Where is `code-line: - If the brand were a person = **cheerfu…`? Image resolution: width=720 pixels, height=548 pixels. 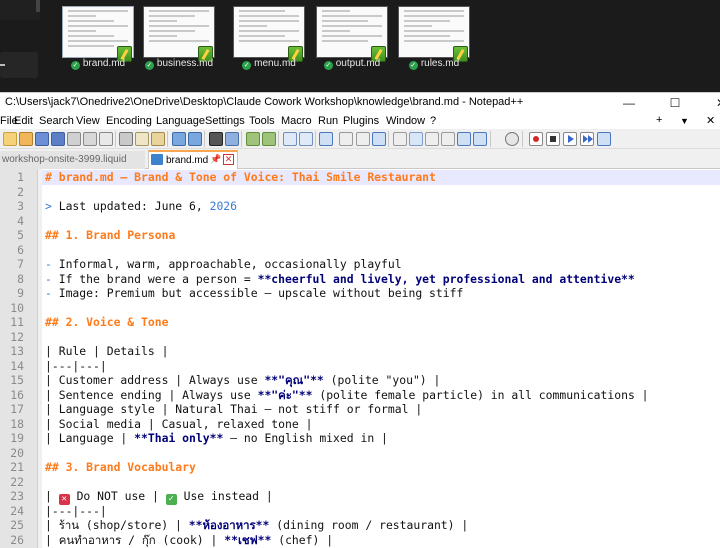 code-line: - If the brand were a person = **cheerfu… is located at coordinates (340, 278).